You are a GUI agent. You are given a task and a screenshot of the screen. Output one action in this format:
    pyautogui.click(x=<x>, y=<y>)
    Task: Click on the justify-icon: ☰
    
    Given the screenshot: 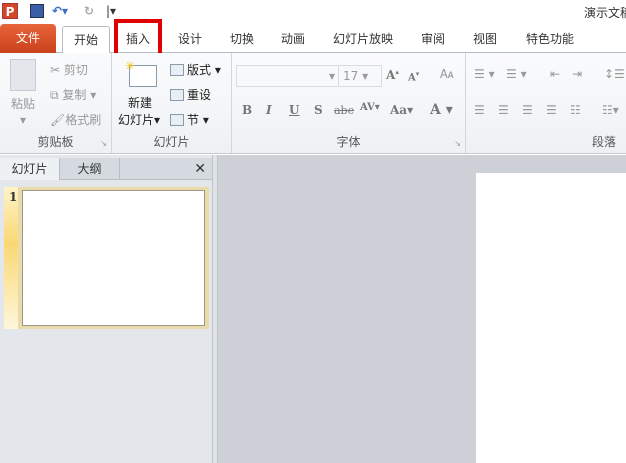 What is the action you would take?
    pyautogui.click(x=551, y=110)
    